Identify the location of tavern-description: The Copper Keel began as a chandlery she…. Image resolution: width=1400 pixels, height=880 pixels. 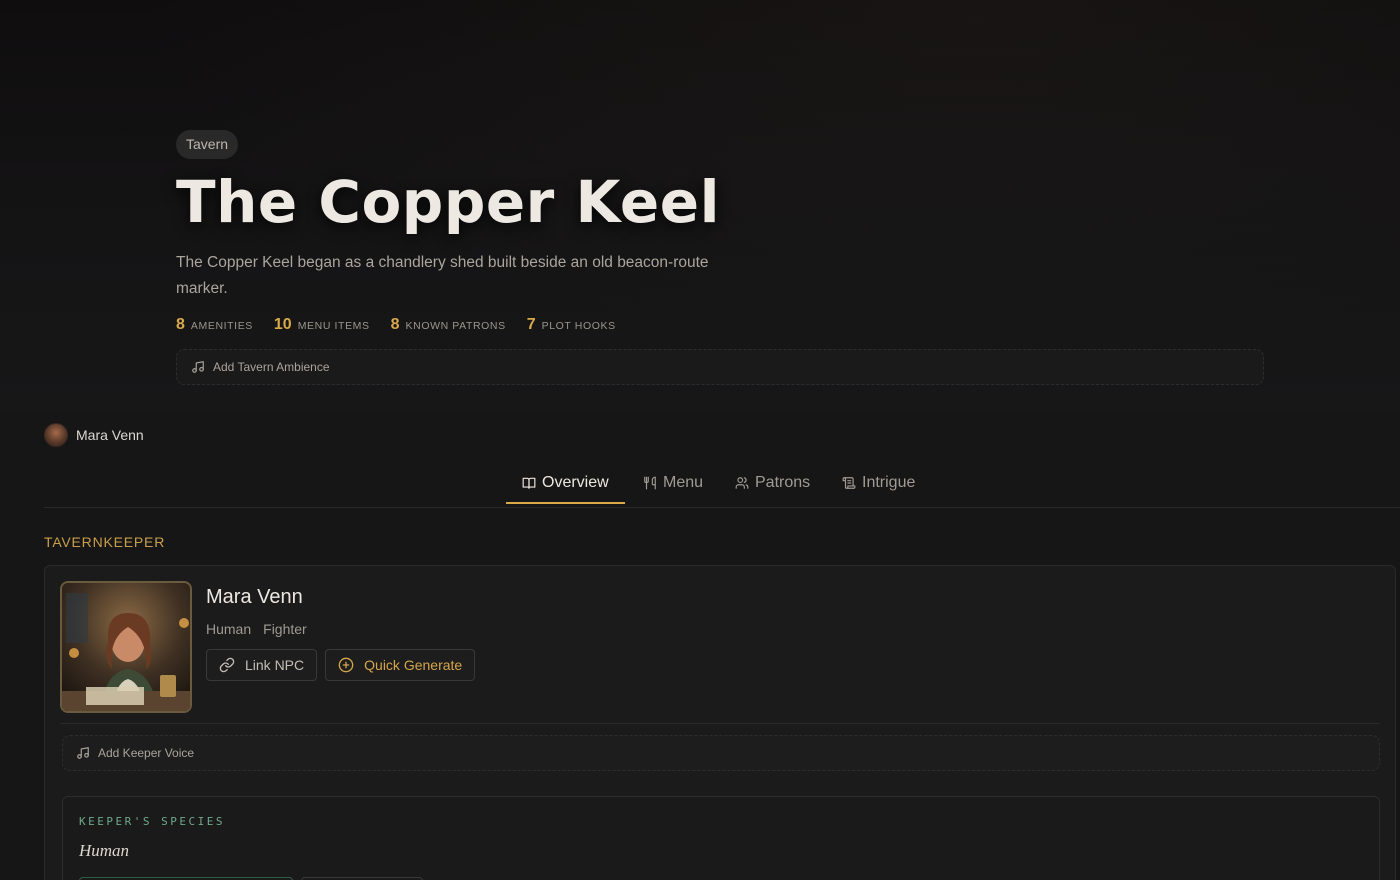
(442, 275).